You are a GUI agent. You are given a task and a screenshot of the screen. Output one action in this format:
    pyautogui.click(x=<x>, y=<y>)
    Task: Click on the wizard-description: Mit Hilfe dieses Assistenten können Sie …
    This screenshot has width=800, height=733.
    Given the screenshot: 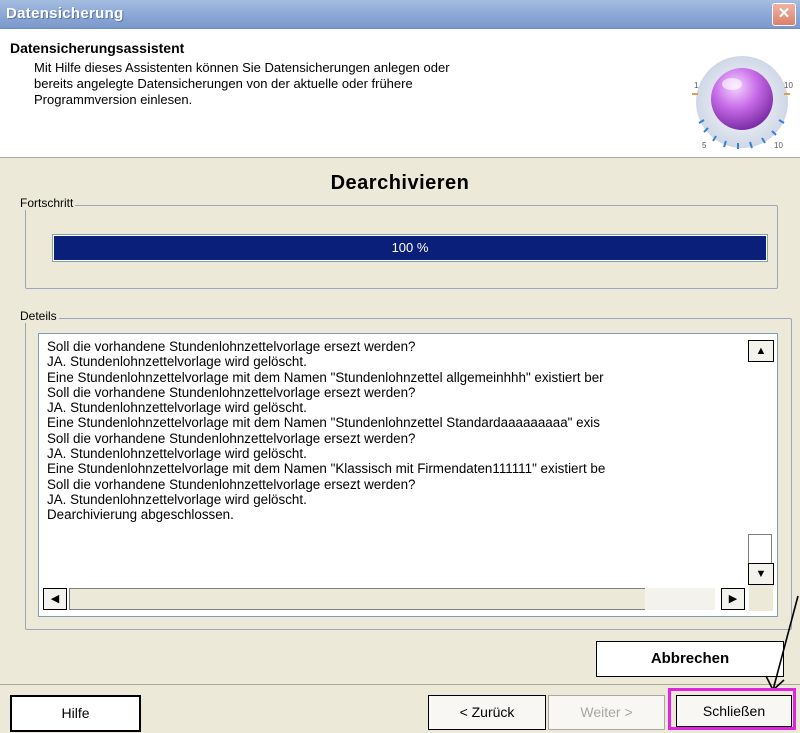 What is the action you would take?
    pyautogui.click(x=314, y=84)
    